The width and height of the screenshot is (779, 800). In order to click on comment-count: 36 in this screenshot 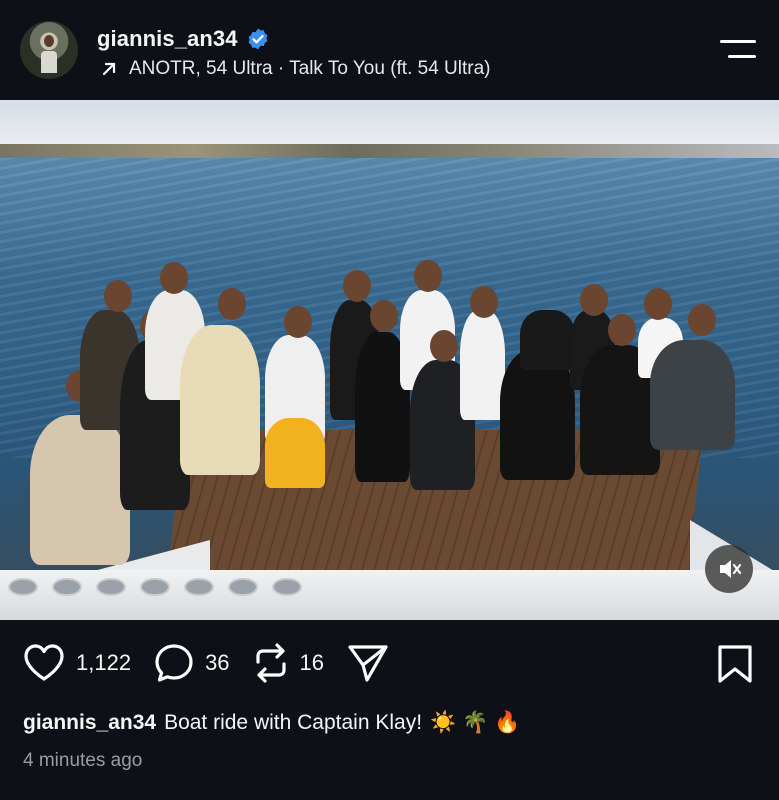, I will do `click(217, 662)`.